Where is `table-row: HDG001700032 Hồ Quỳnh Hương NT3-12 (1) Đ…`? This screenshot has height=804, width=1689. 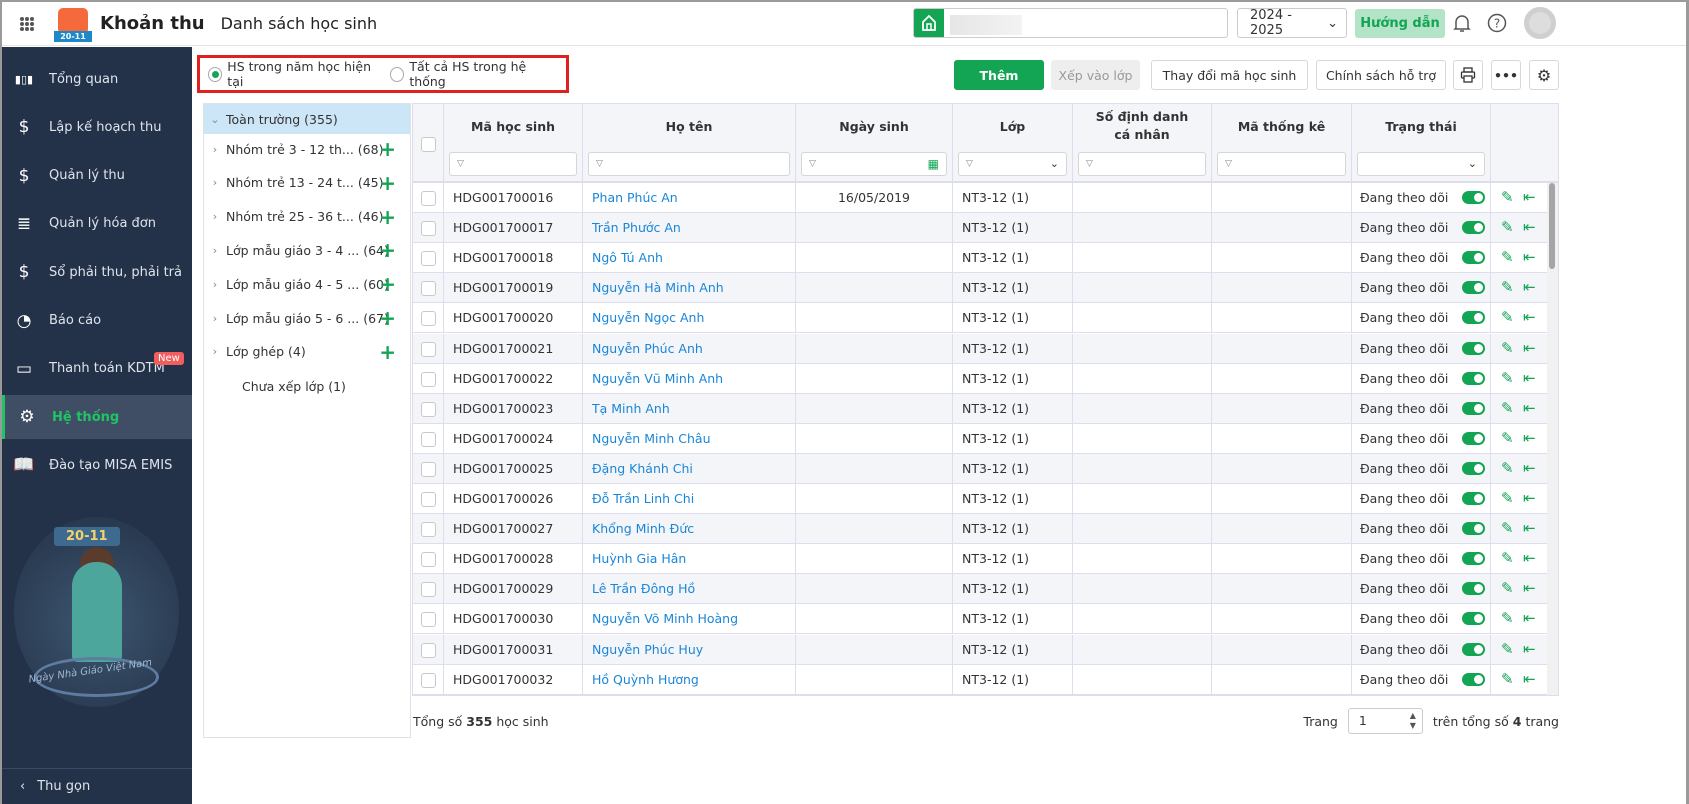
table-row: HDG001700032 Hồ Quỳnh Hương NT3-12 (1) Đ… is located at coordinates (981, 679).